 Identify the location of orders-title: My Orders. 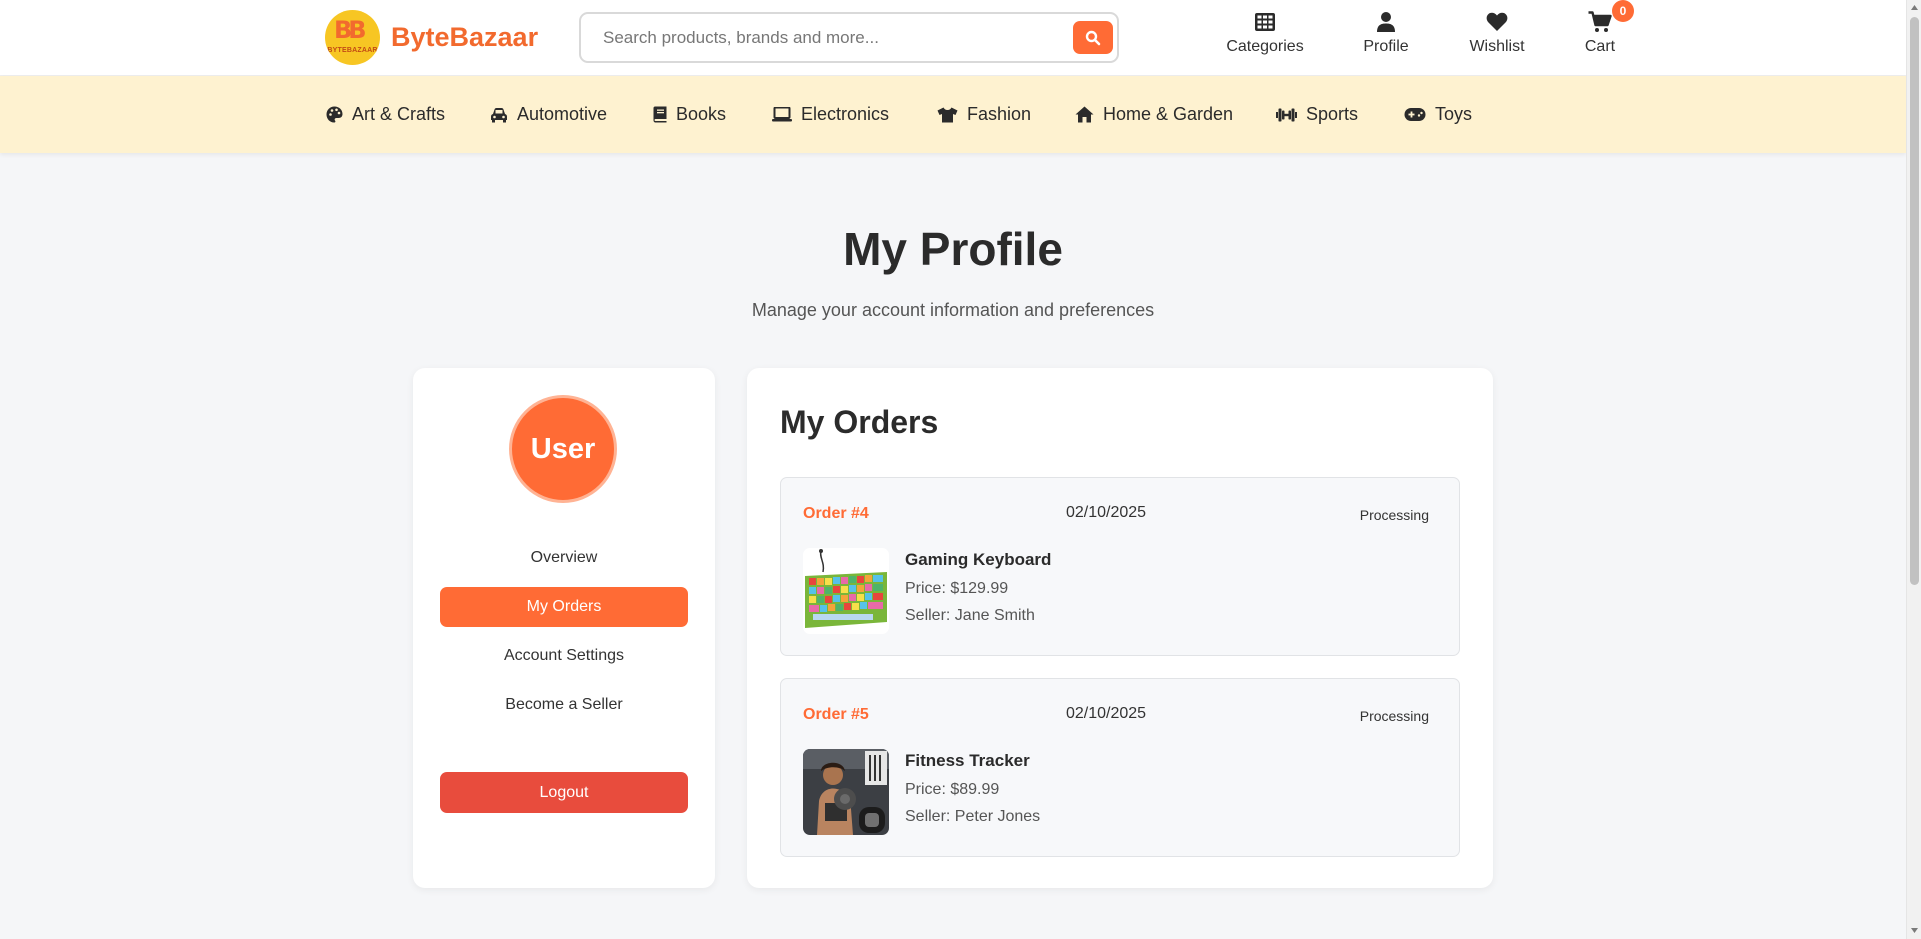
(859, 422).